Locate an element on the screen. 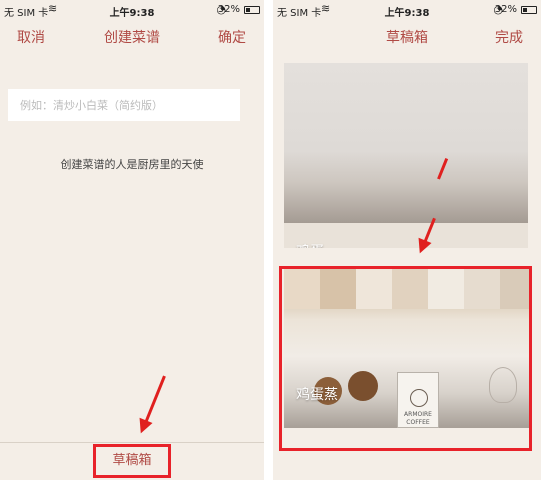 This screenshot has width=541, height=480. nav-bar: 取消 创建菜谱 确定 is located at coordinates (132, 36).